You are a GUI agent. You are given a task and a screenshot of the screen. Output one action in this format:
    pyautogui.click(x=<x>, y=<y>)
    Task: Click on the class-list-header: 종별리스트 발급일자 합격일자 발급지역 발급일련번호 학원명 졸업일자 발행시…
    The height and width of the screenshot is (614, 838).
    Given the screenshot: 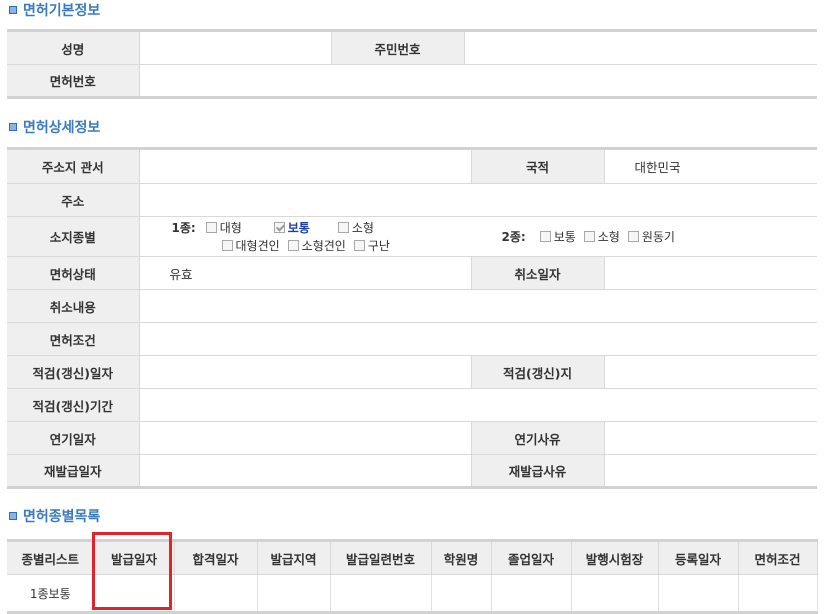 What is the action you would take?
    pyautogui.click(x=412, y=557)
    